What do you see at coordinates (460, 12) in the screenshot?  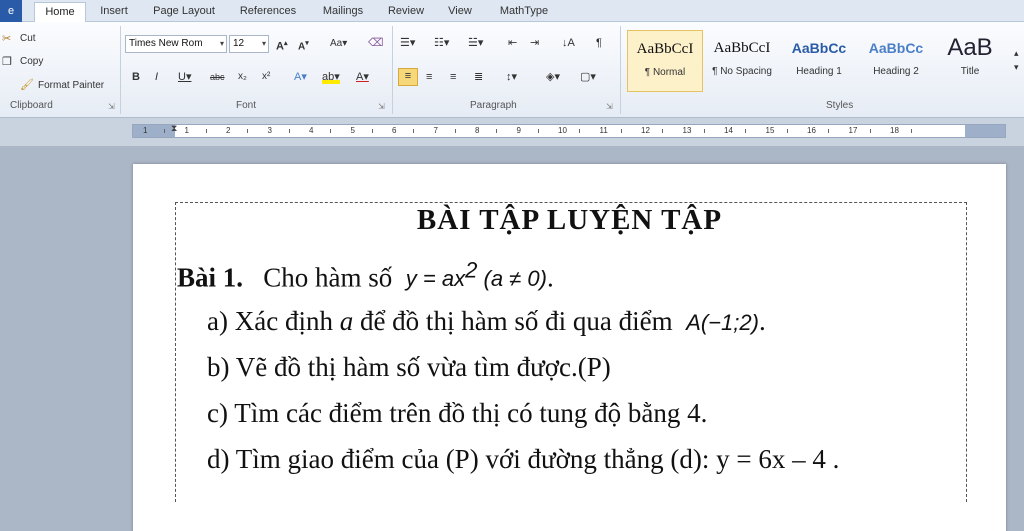 I see `tab-view: View` at bounding box center [460, 12].